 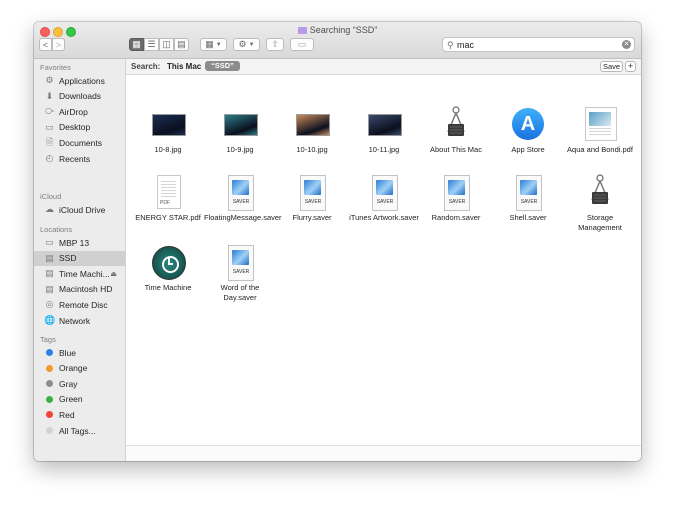 I want to click on file-name: Aqua and Bondi.pdf, so click(x=600, y=149).